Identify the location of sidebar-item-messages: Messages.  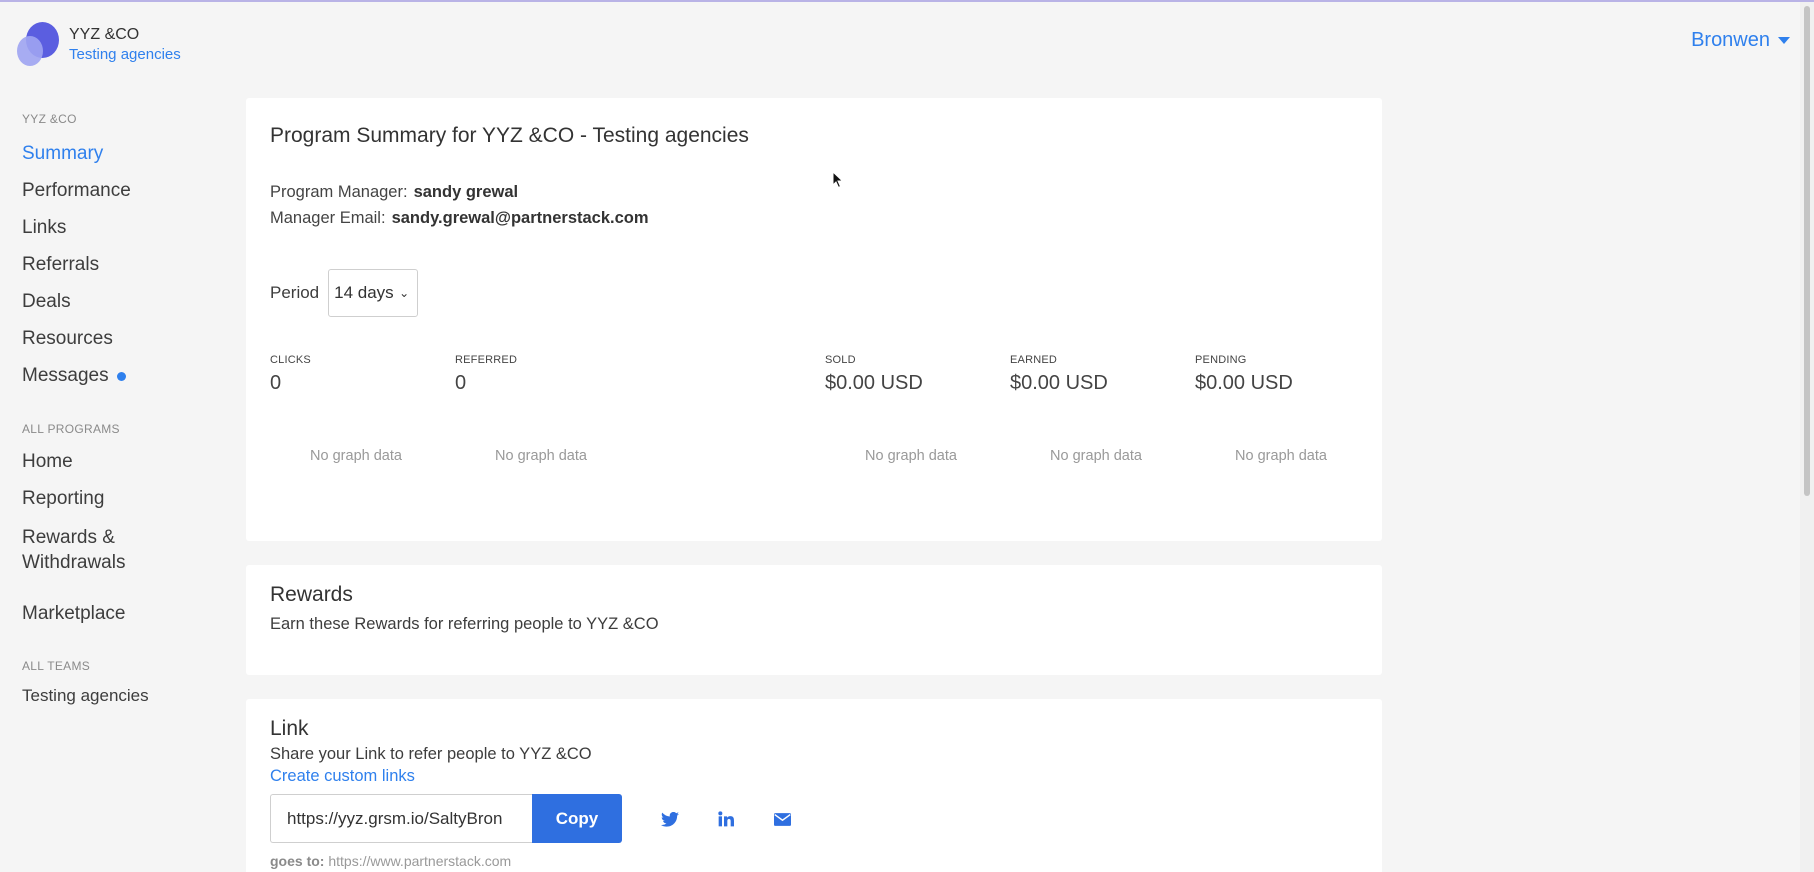
(74, 376).